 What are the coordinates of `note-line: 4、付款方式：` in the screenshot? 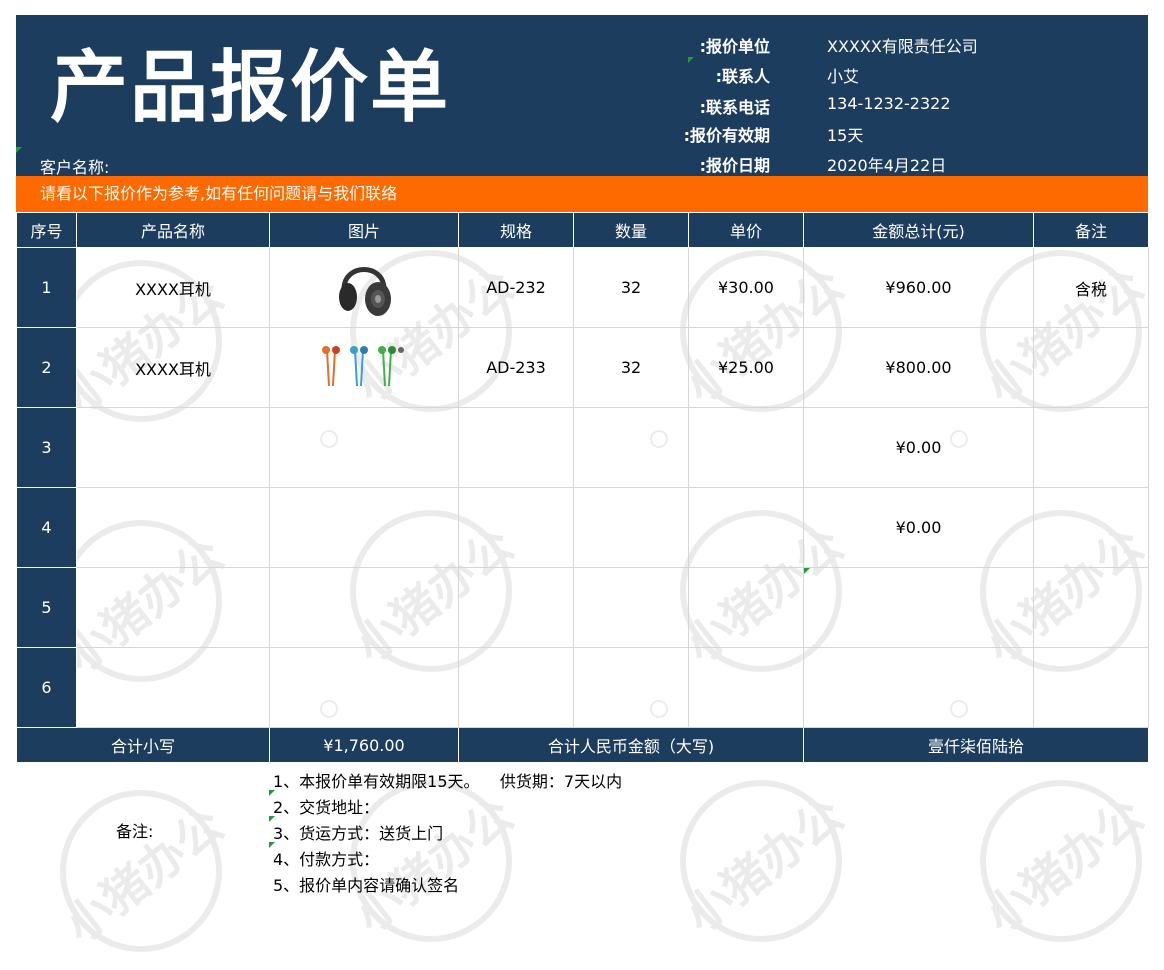 It's located at (326, 858).